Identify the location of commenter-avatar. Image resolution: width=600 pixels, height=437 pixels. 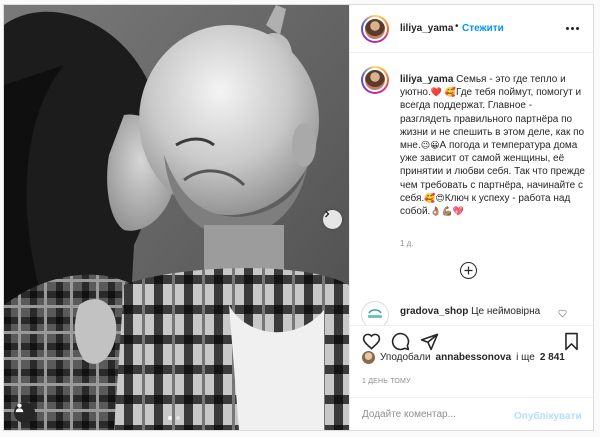
(375, 313).